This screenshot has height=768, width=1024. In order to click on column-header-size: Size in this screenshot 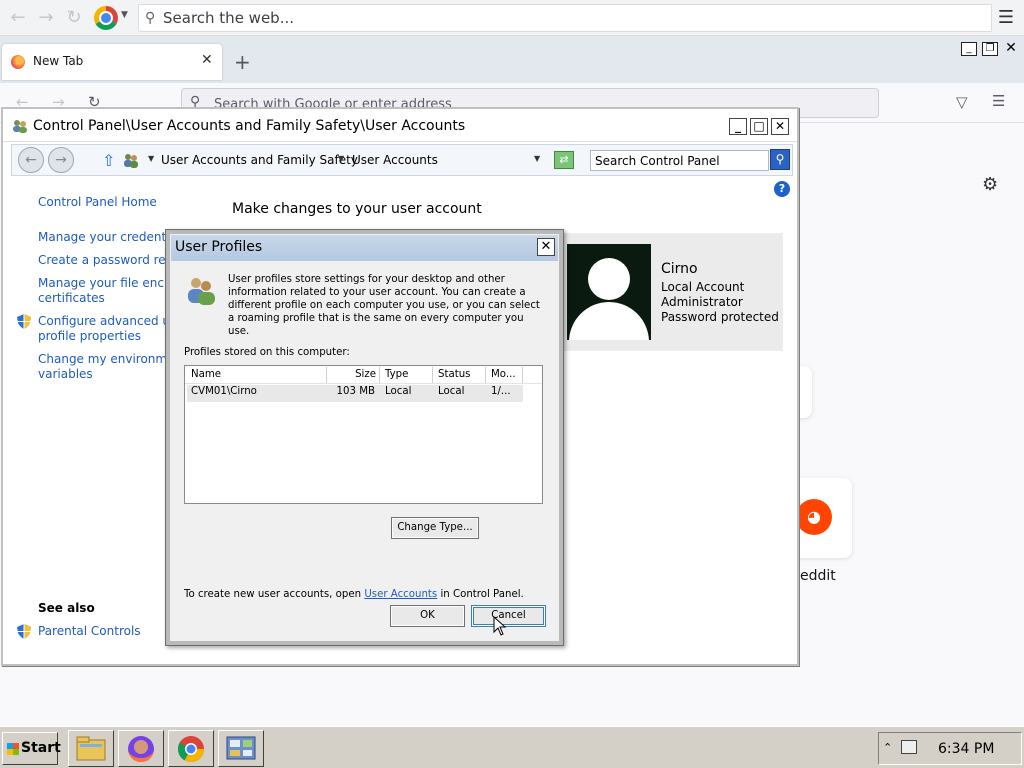, I will do `click(353, 375)`.